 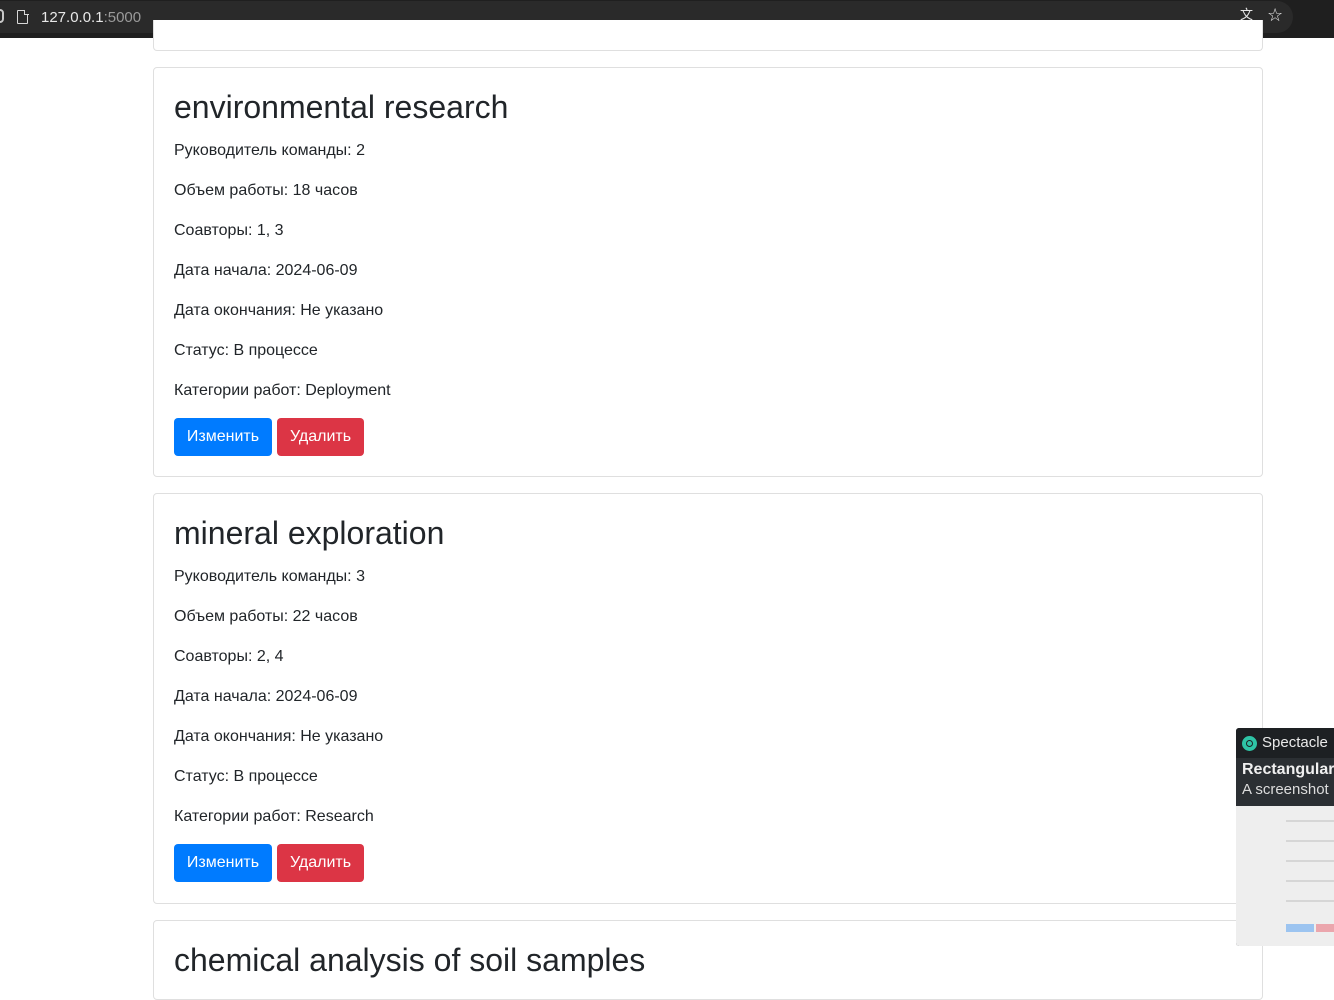 What do you see at coordinates (1285, 789) in the screenshot?
I see `notification-text: A screenshot` at bounding box center [1285, 789].